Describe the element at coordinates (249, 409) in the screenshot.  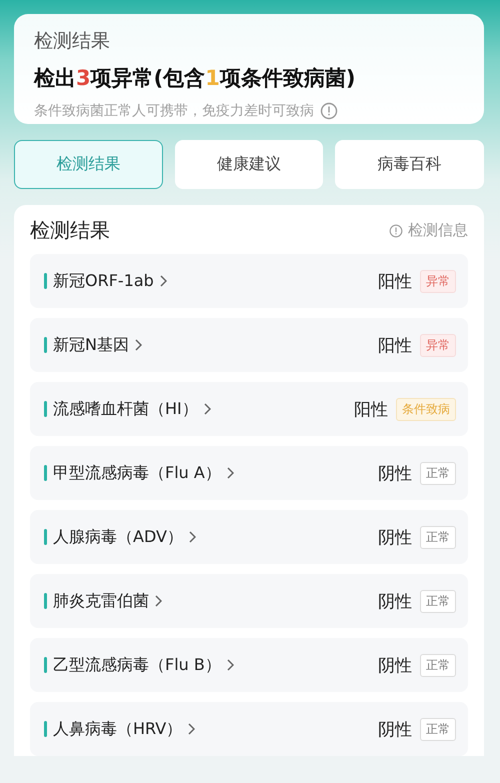
I see `result-row: 流感嗜血杆菌（HI） 阳性 条件致病` at that location.